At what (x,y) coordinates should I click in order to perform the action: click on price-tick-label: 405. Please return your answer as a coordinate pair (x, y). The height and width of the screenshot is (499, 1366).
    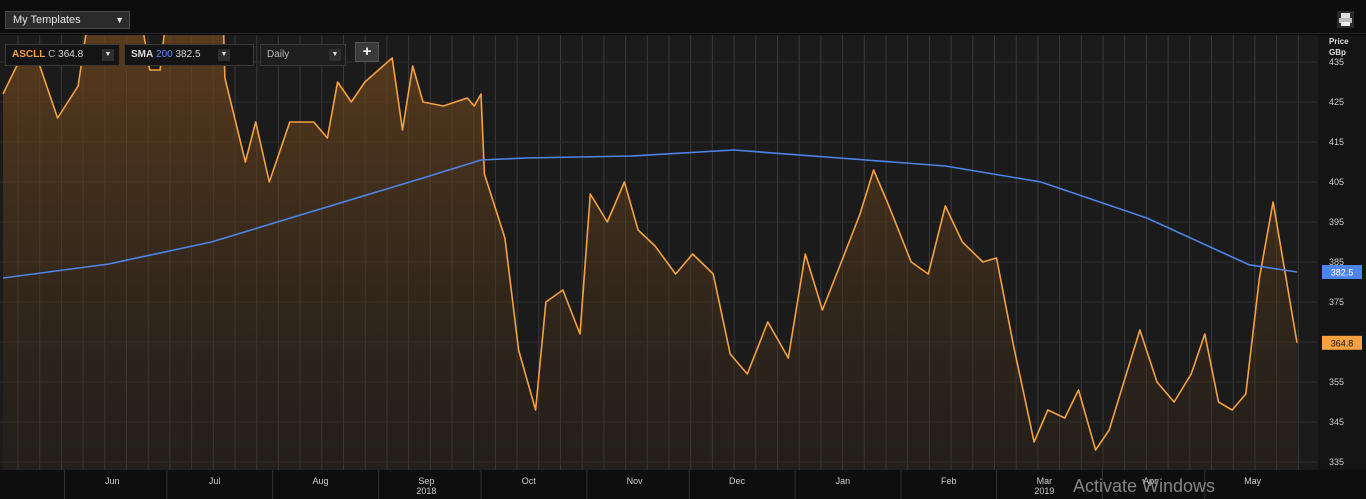
    Looking at the image, I should click on (1336, 182).